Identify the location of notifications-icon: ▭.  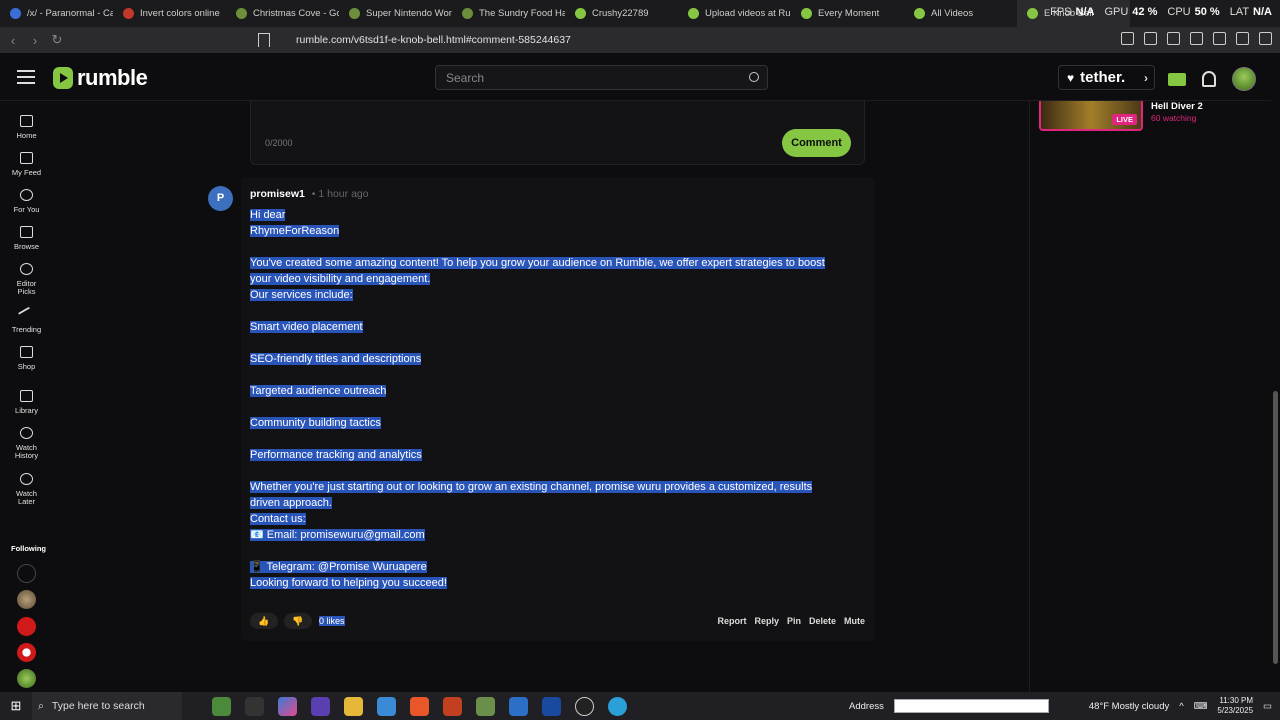
(1267, 706).